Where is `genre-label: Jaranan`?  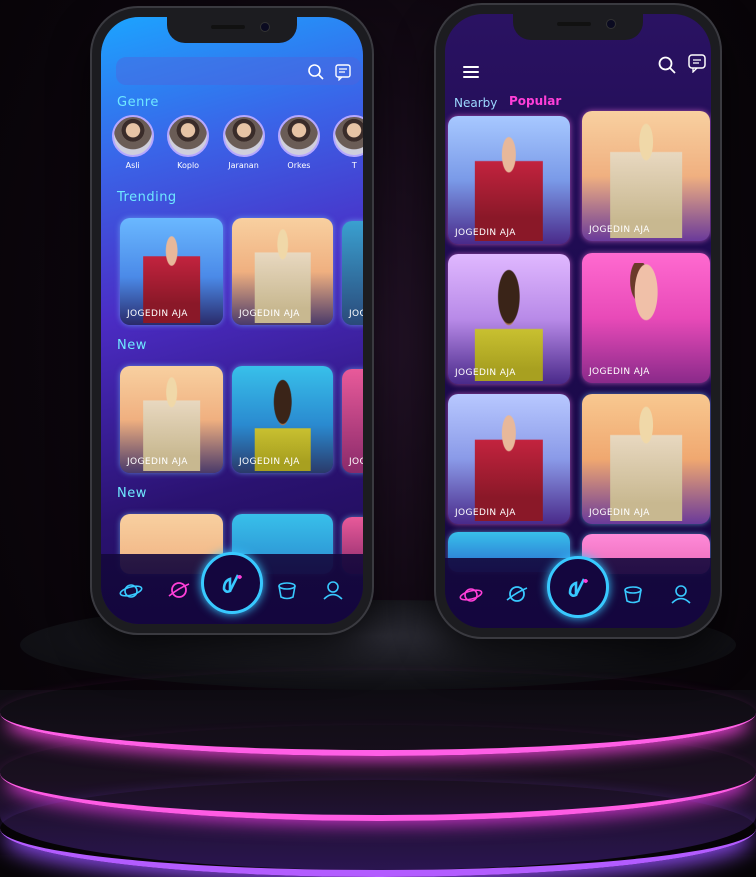
genre-label: Jaranan is located at coordinates (243, 165).